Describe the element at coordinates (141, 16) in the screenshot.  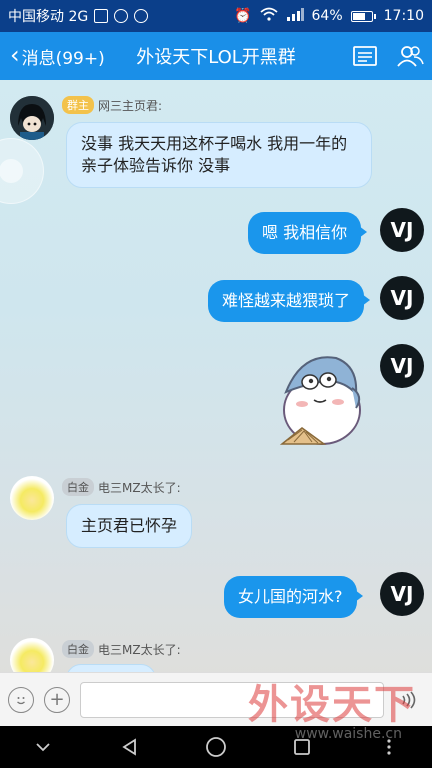
I see `qq-notification-icon` at that location.